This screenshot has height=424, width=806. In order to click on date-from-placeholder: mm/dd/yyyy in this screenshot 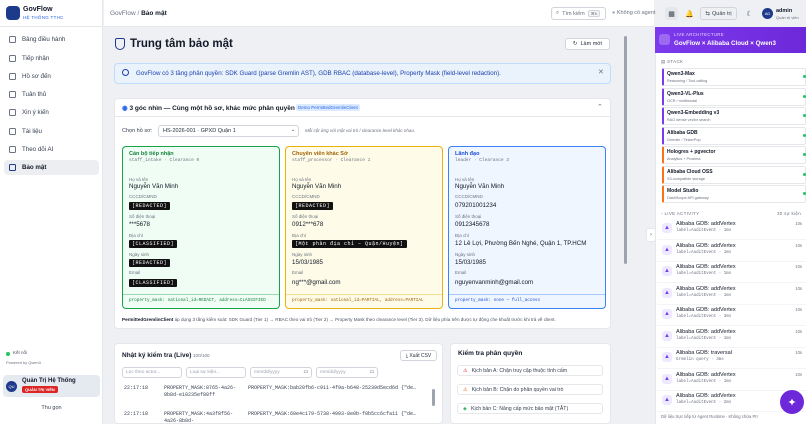, I will do `click(267, 372)`.